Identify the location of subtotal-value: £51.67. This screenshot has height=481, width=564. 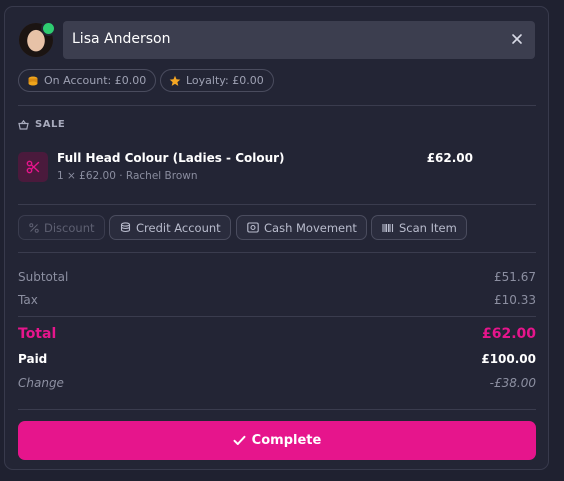
(515, 277).